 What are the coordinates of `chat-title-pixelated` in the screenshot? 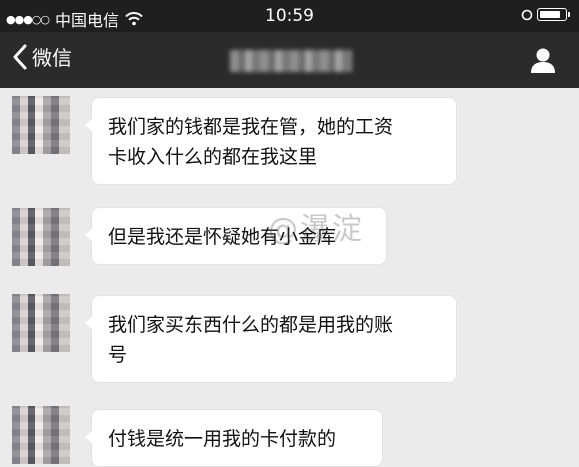 It's located at (291, 61).